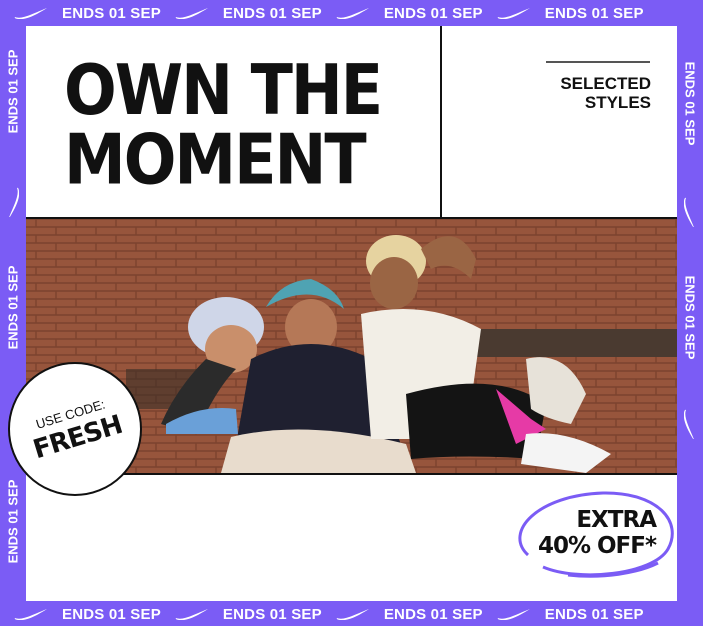  I want to click on left-ticker: ENDS 01 SEP ENDS 01 SEP ENDS 01 SEP, so click(13, 313).